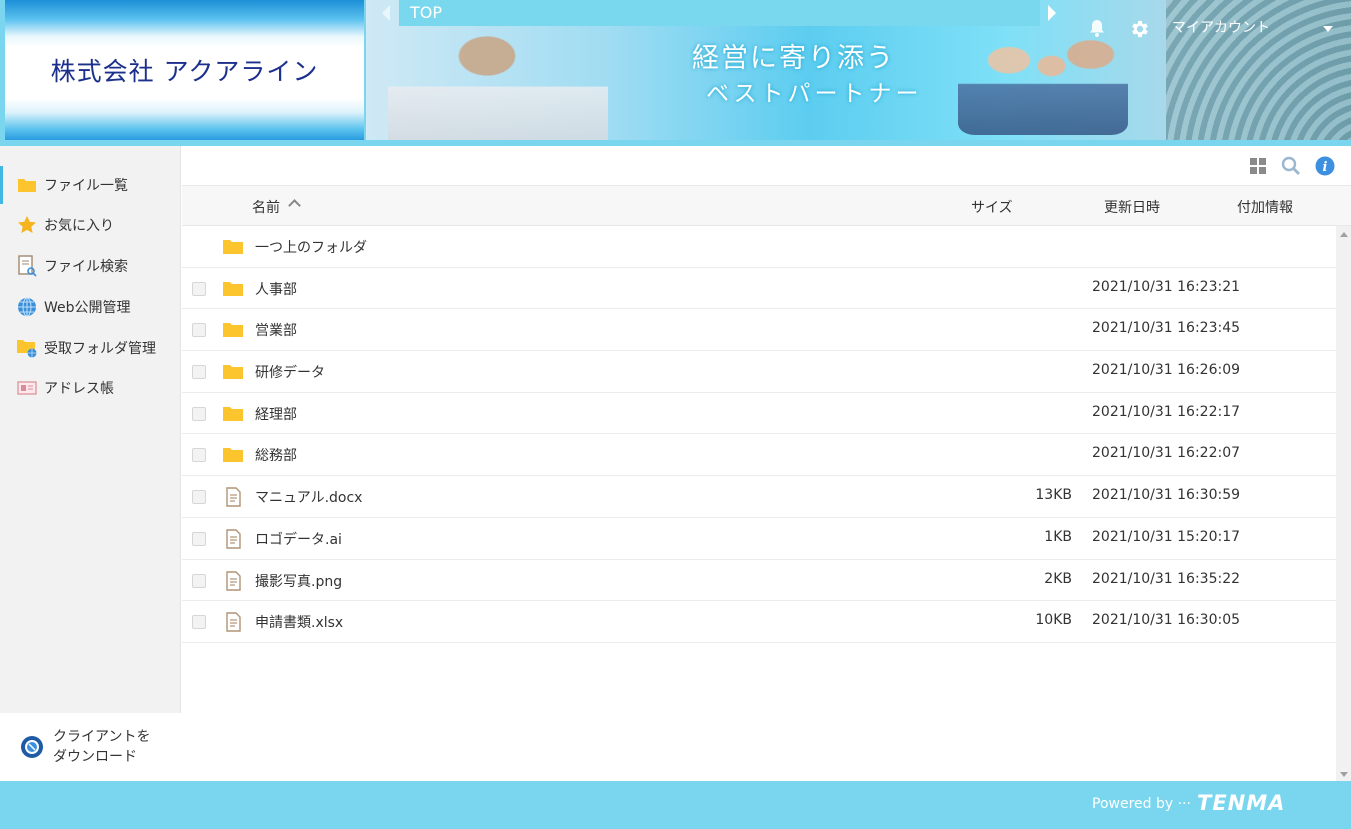 The width and height of the screenshot is (1351, 829). I want to click on table-header: 名前 サイズ 更新日時 付加情報, so click(766, 206).